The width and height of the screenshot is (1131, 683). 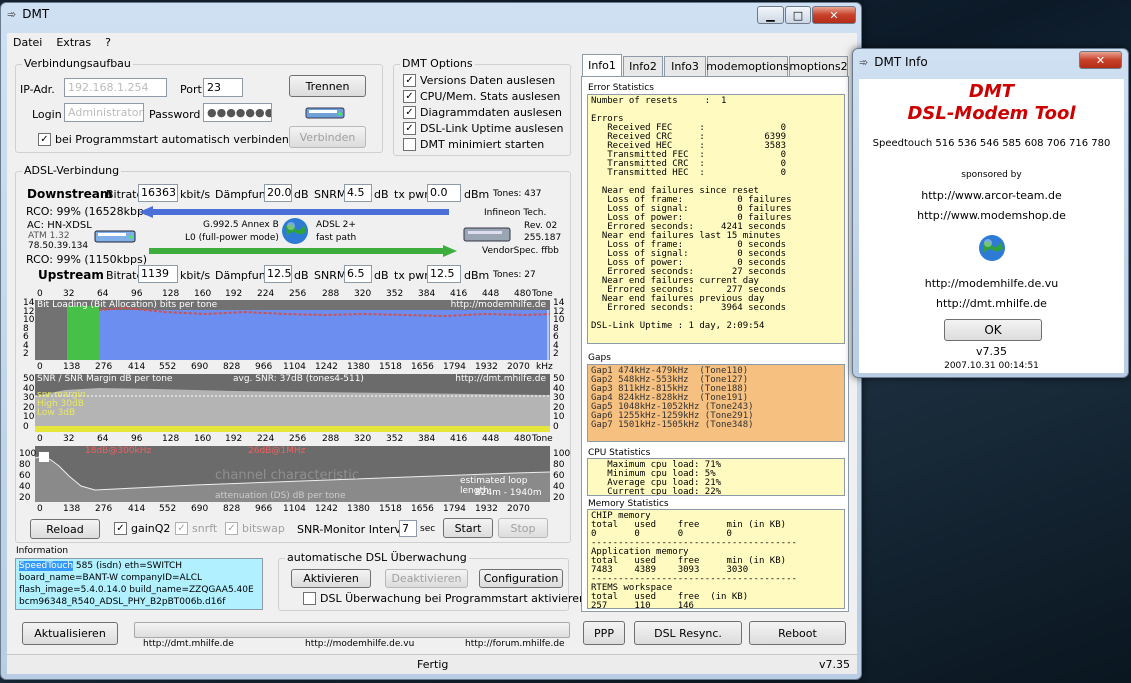 I want to click on ds-att-field: 20.0, so click(x=278, y=193).